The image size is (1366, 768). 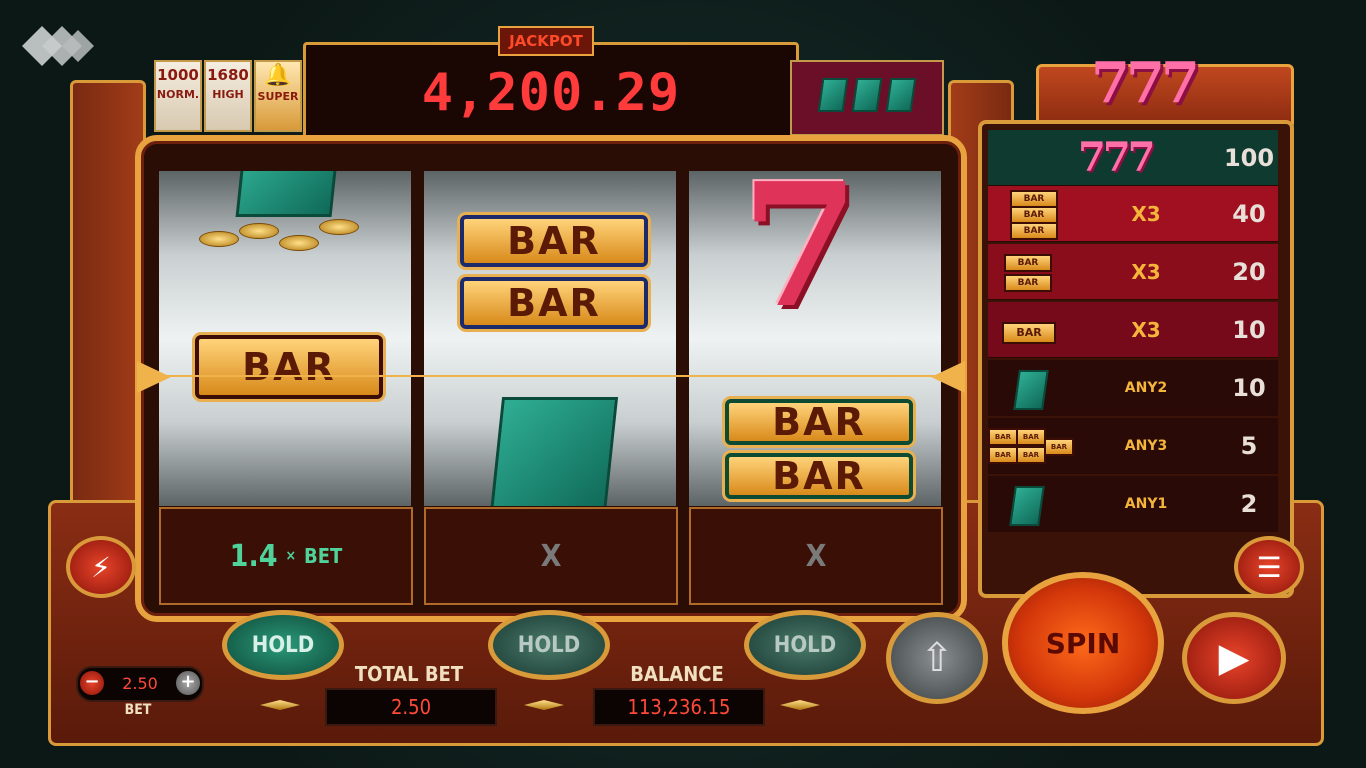 What do you see at coordinates (1249, 503) in the screenshot?
I see `paytable-payout: 2` at bounding box center [1249, 503].